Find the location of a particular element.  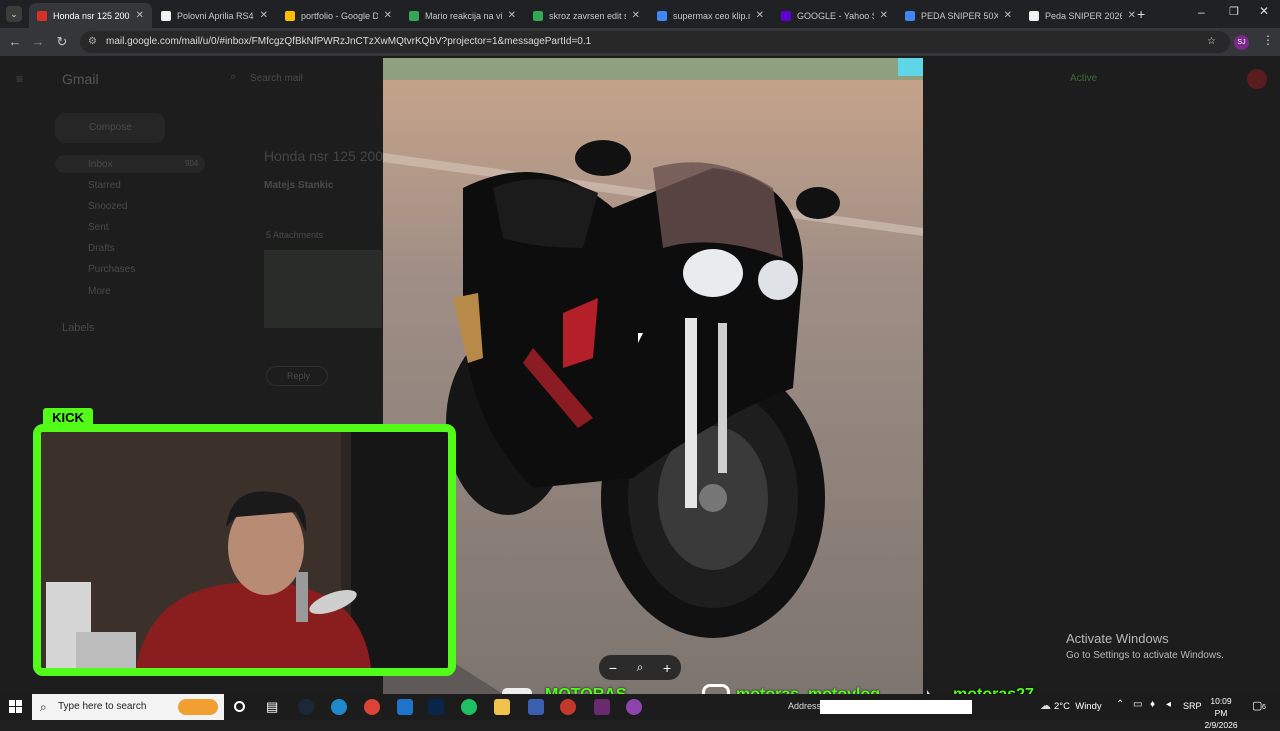

weather-icon: ☁ is located at coordinates (1045, 705).